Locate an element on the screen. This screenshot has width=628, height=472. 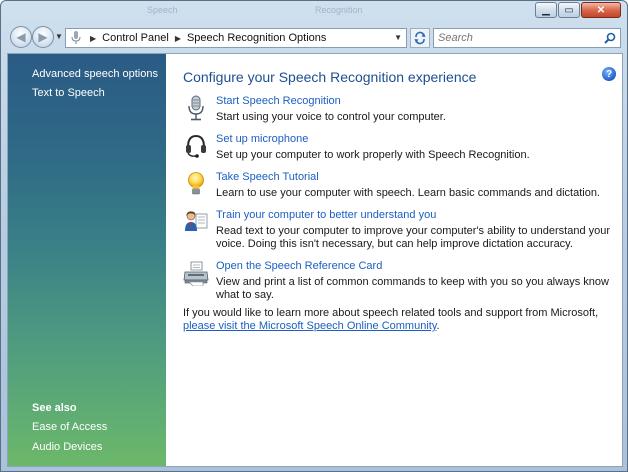
title-bar: Speech Recognition ▁ ▭ ✕ is located at coordinates (314, 12).